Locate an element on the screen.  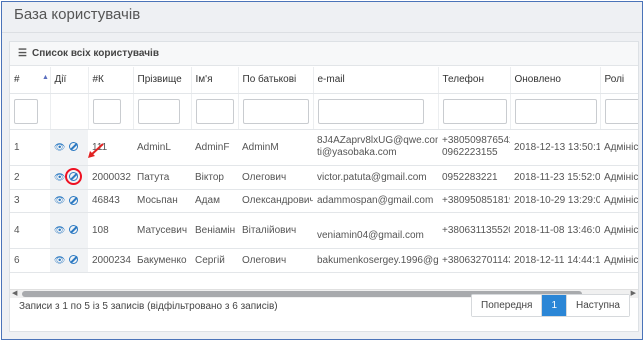
cell-num: 3 is located at coordinates (30, 201).